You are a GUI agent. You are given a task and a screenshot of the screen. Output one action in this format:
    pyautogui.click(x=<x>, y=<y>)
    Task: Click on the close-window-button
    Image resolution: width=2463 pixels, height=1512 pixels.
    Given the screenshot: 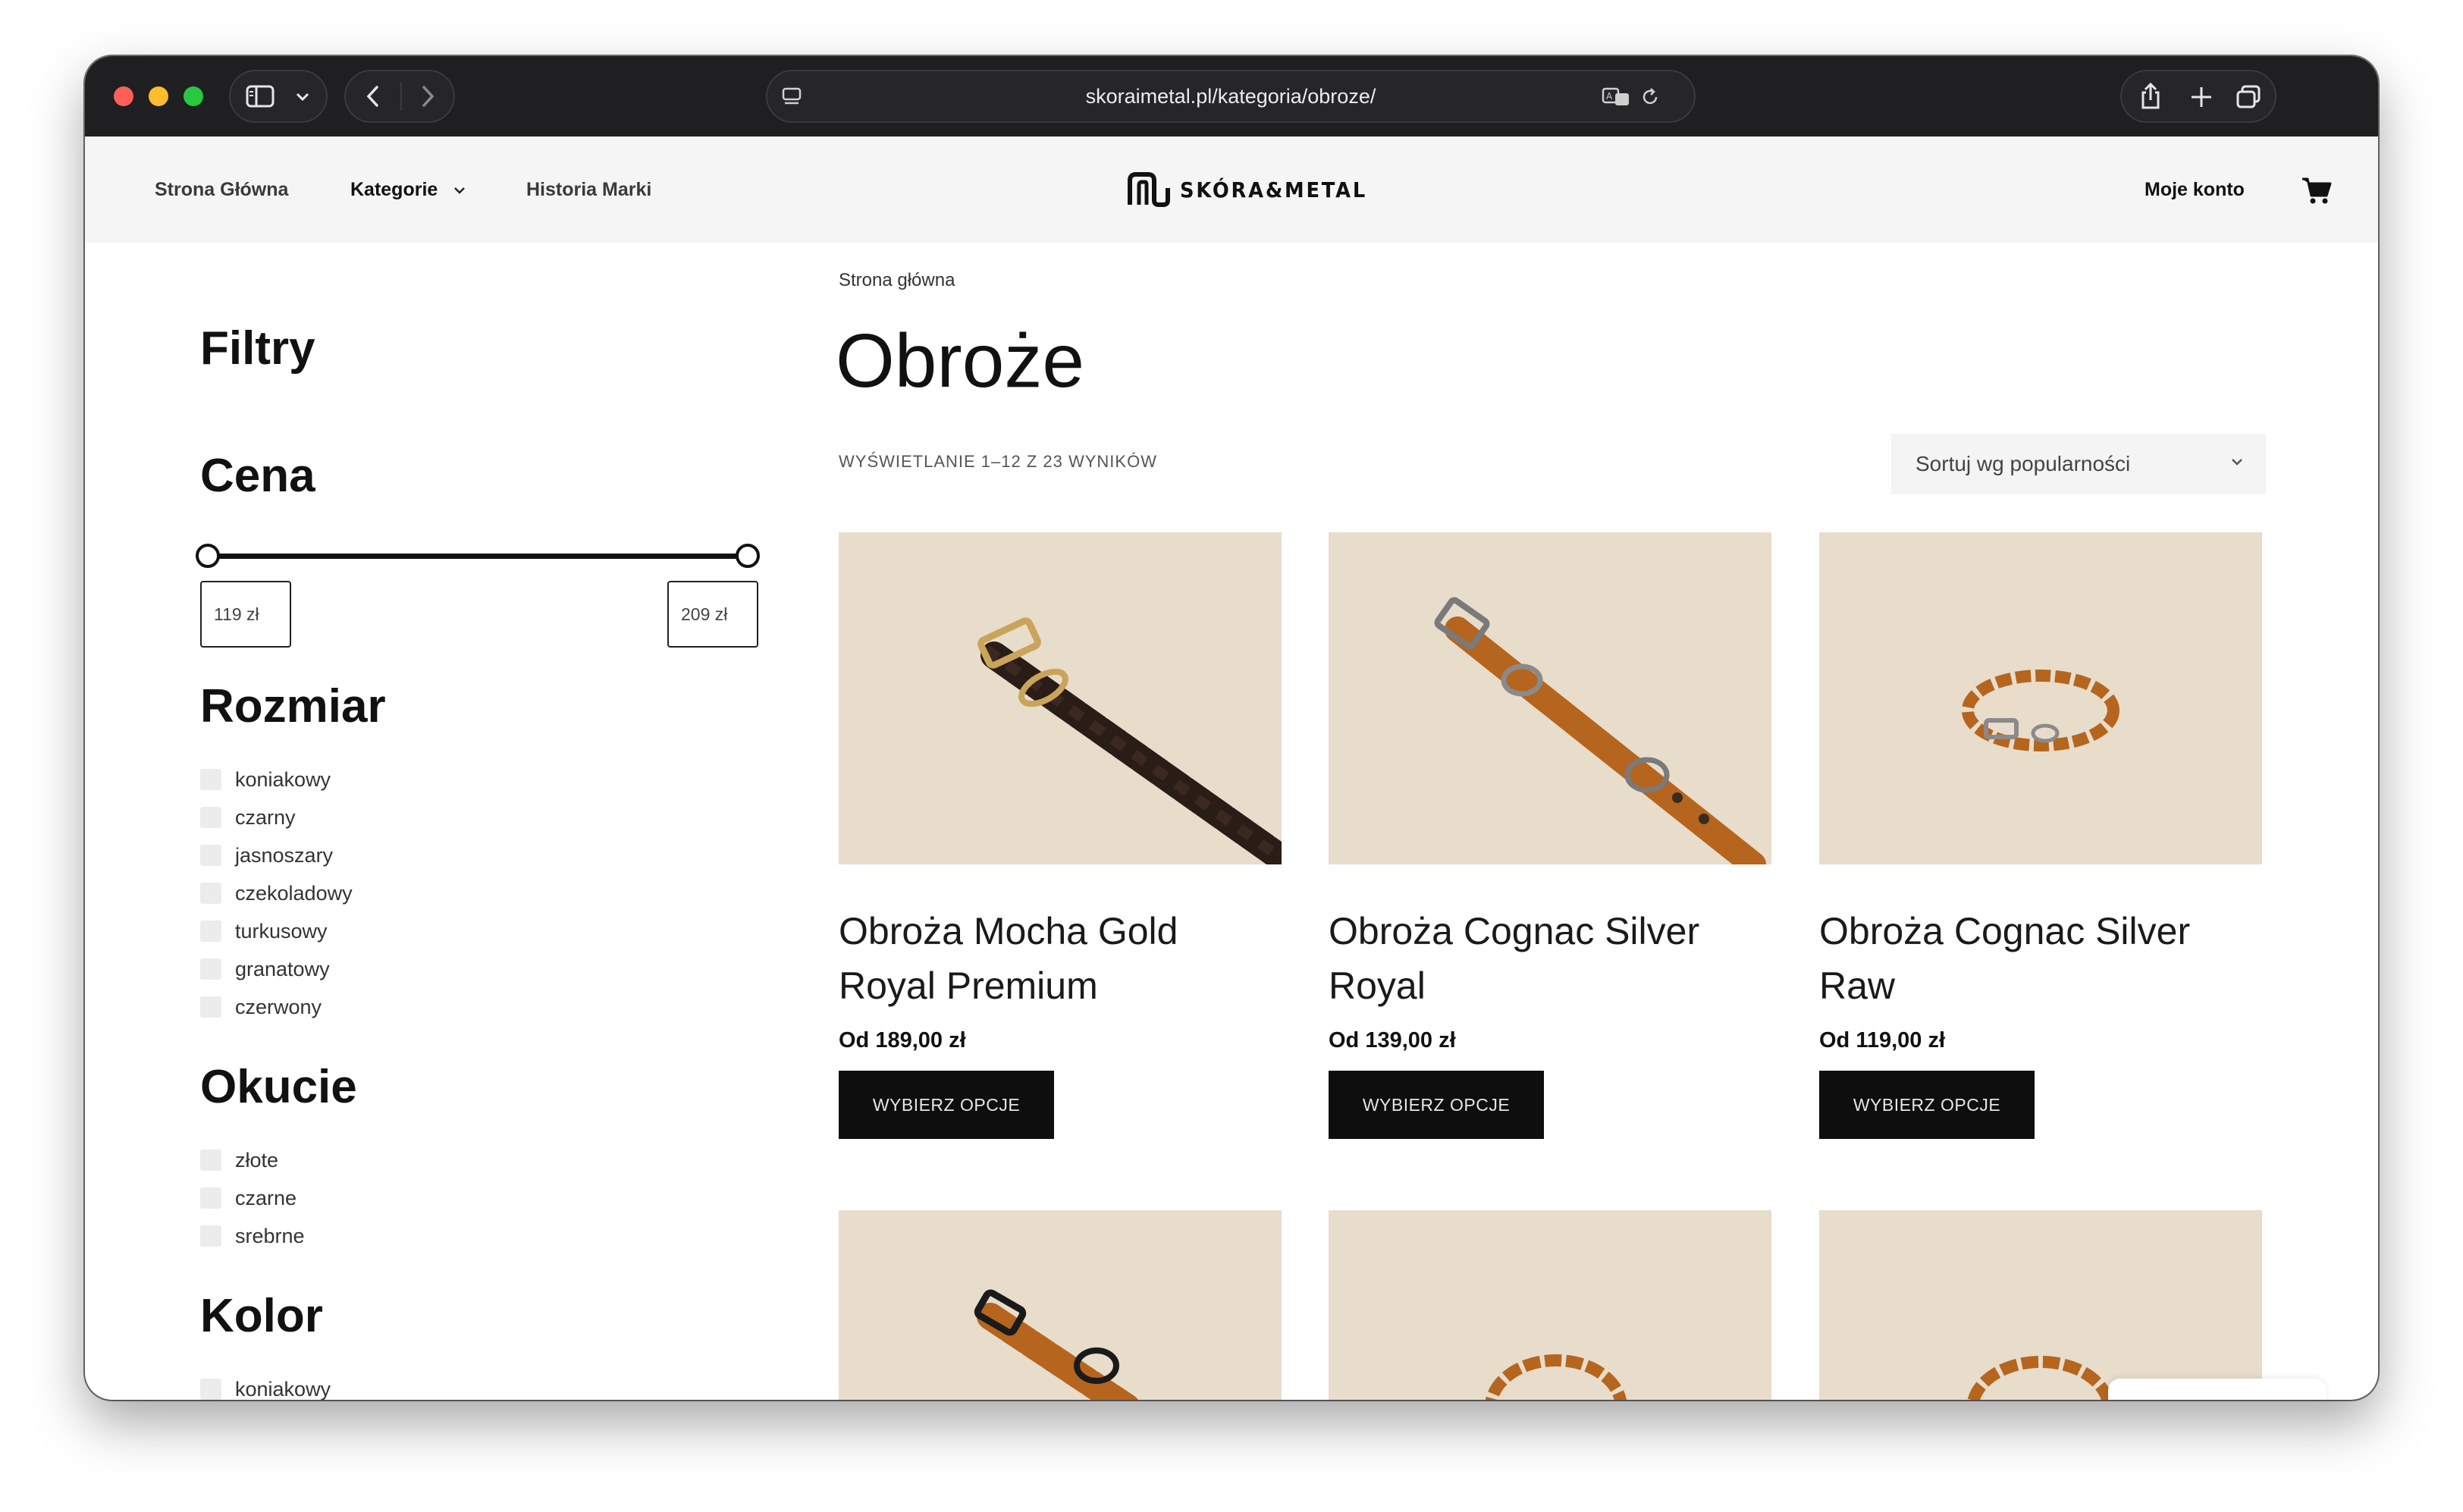 What is the action you would take?
    pyautogui.click(x=123, y=96)
    